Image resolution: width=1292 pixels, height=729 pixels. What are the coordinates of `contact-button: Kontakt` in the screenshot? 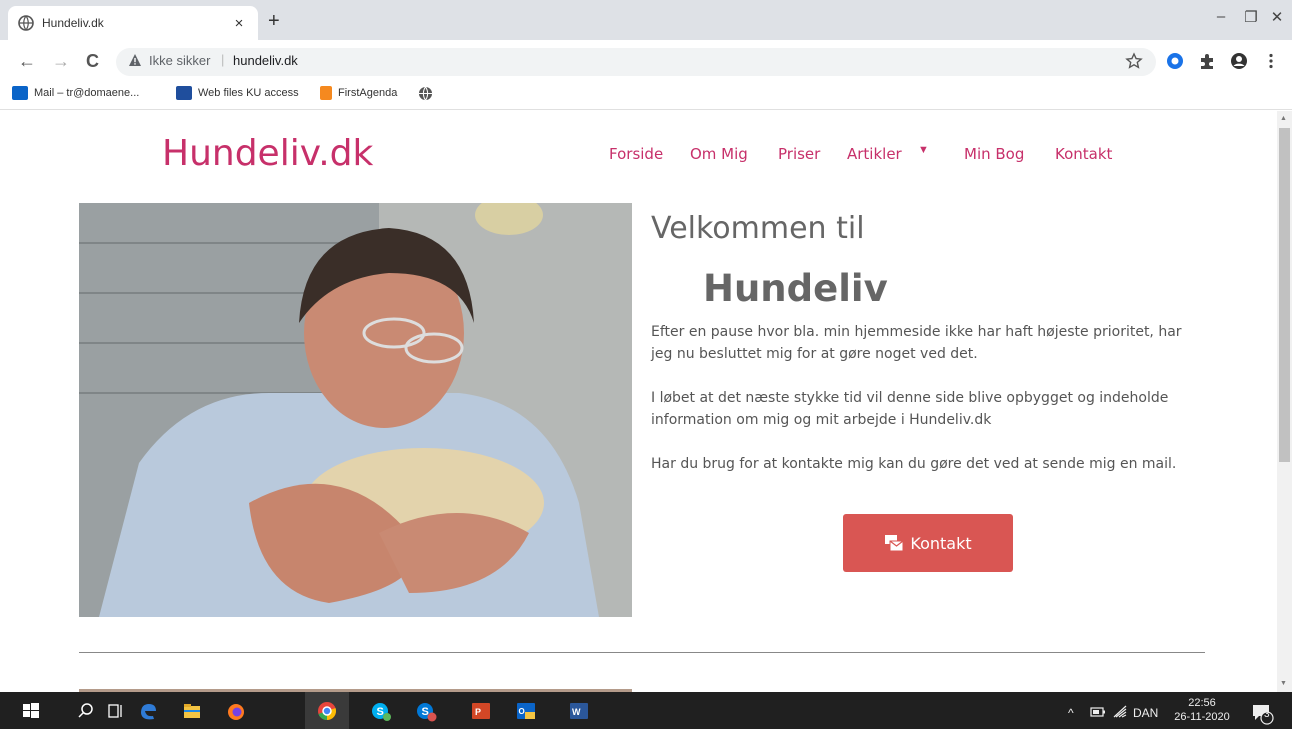 It's located at (928, 543).